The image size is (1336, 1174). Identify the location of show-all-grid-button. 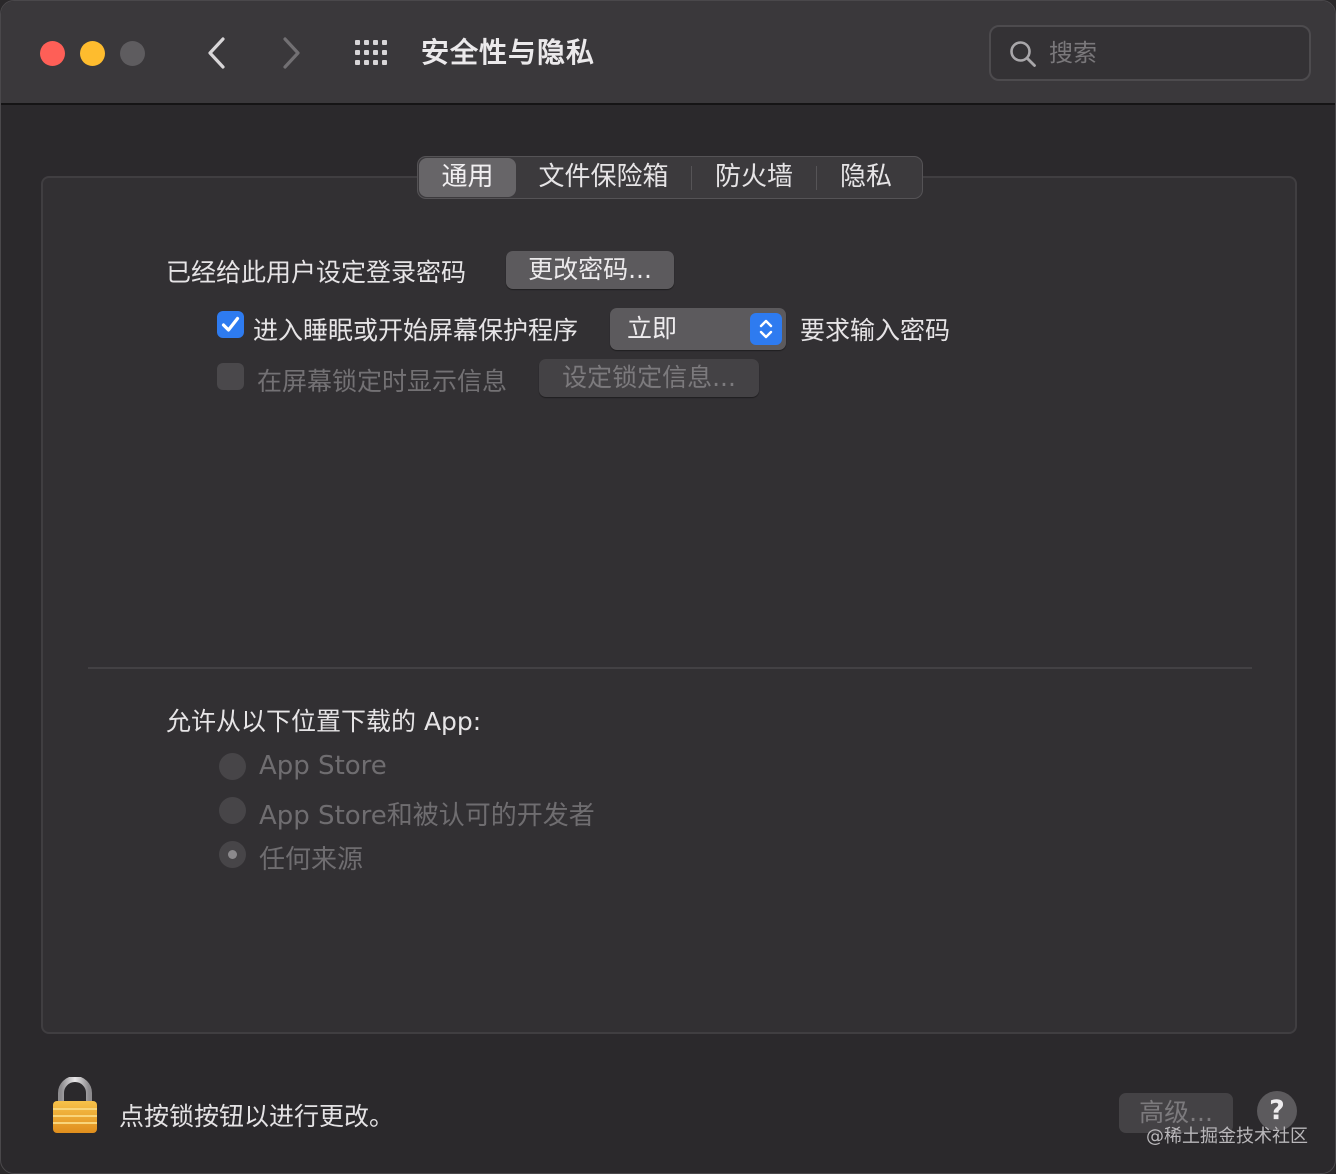
(373, 53).